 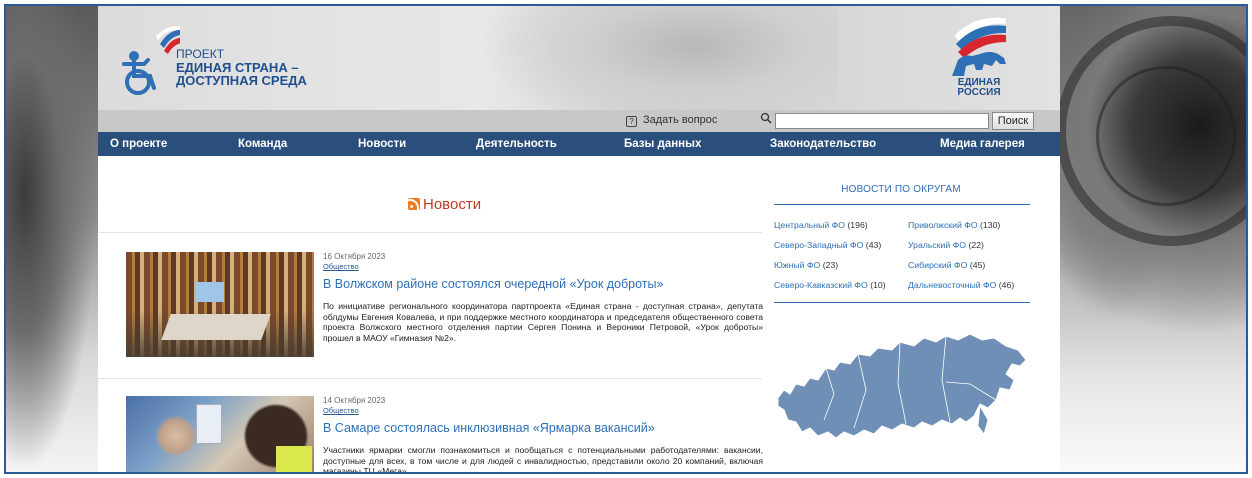 What do you see at coordinates (982, 144) in the screenshot?
I see `nav-item-media-gallery: Медиа галерея` at bounding box center [982, 144].